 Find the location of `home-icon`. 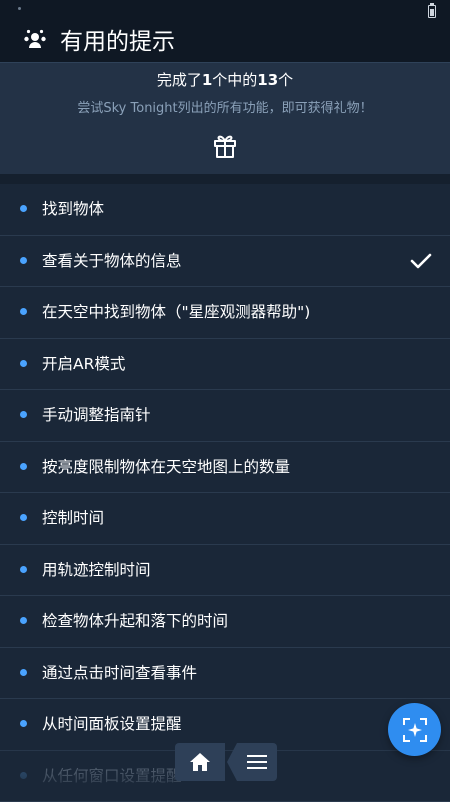

home-icon is located at coordinates (200, 762).